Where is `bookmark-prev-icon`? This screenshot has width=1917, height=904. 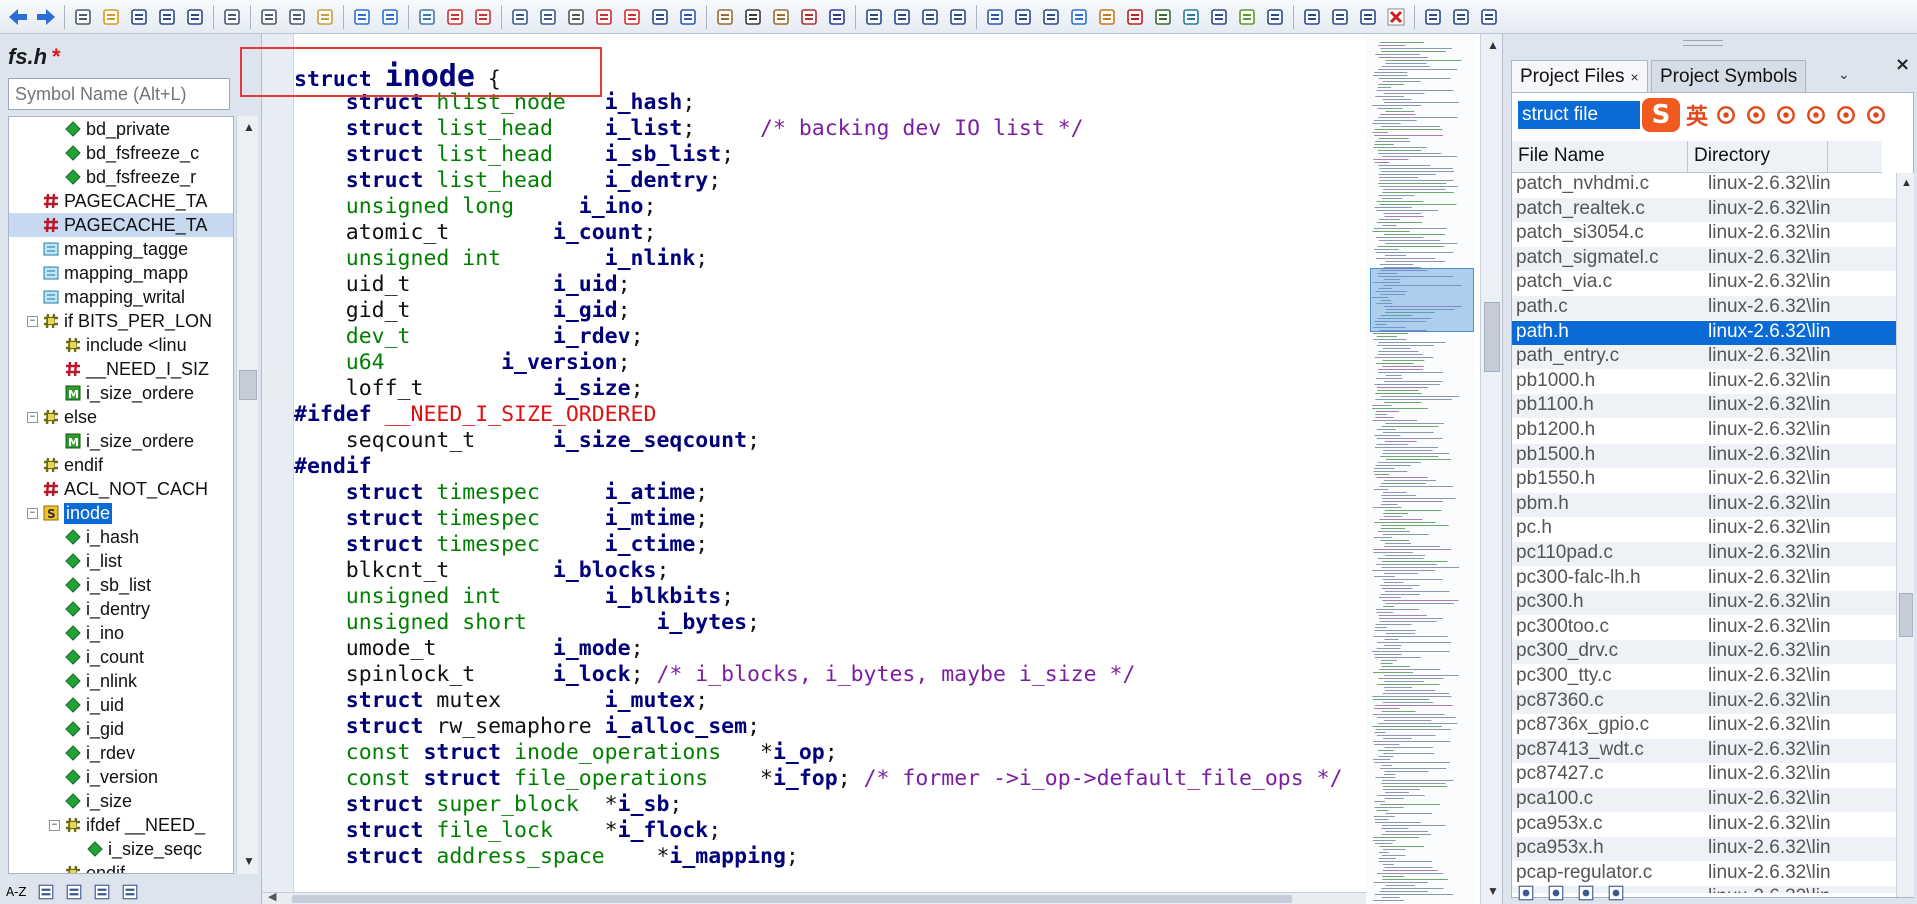
bookmark-prev-icon is located at coordinates (604, 17).